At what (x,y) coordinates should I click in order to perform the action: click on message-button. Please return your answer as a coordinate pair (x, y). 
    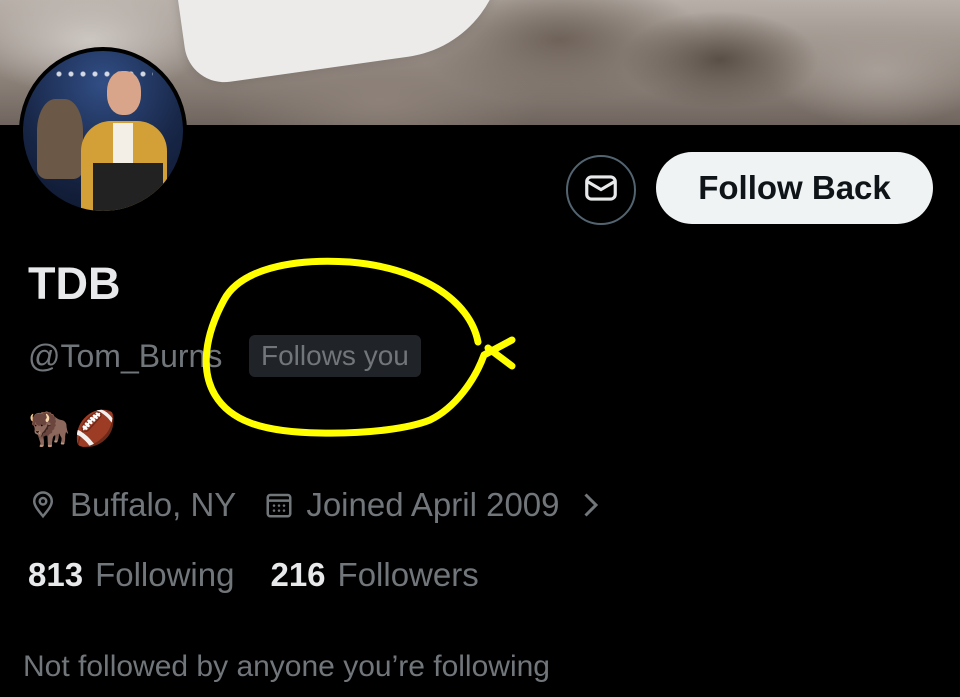
    Looking at the image, I should click on (601, 190).